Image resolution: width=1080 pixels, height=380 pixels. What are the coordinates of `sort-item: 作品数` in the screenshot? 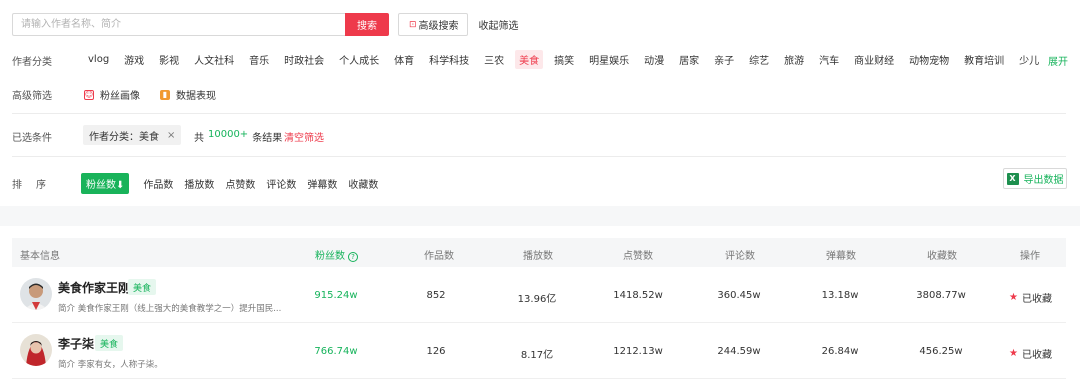 It's located at (158, 183).